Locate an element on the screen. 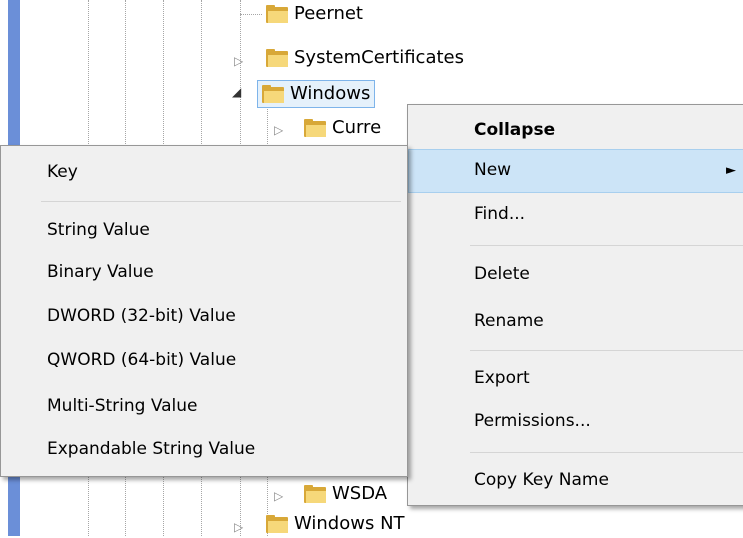 The height and width of the screenshot is (538, 743). tree-item-label: Peernet is located at coordinates (328, 13).